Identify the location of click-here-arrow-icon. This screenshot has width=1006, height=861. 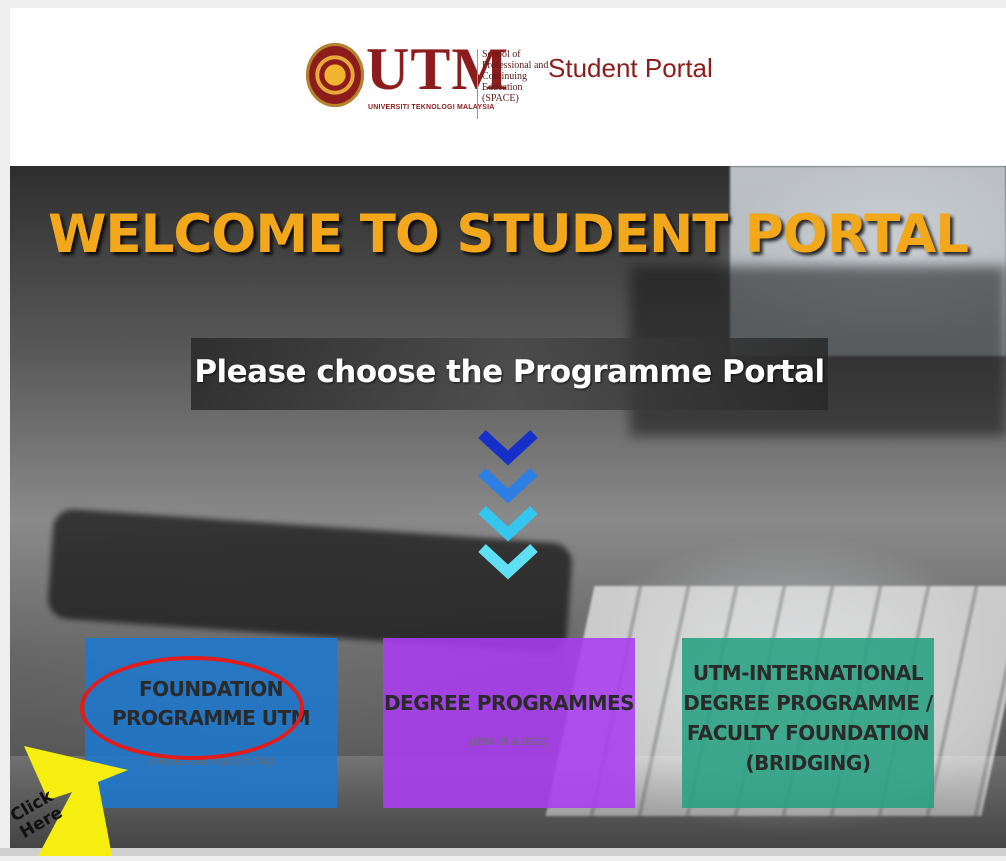
(76, 801).